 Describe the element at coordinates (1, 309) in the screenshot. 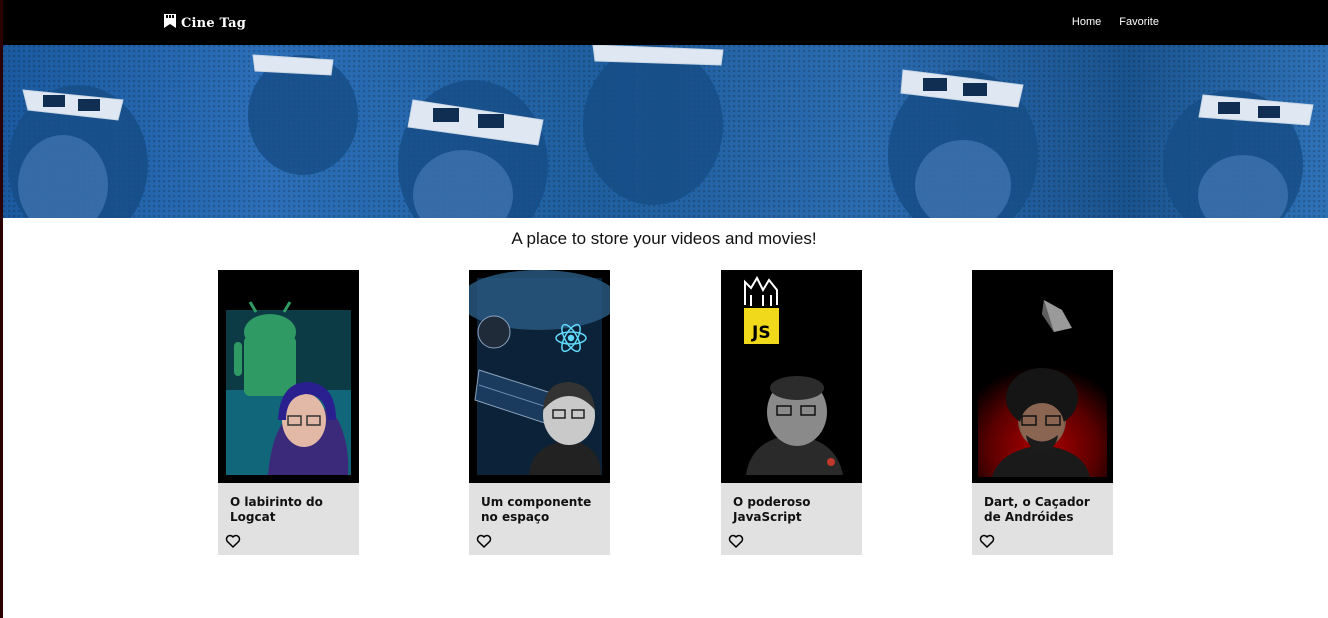

I see `window-edge` at that location.